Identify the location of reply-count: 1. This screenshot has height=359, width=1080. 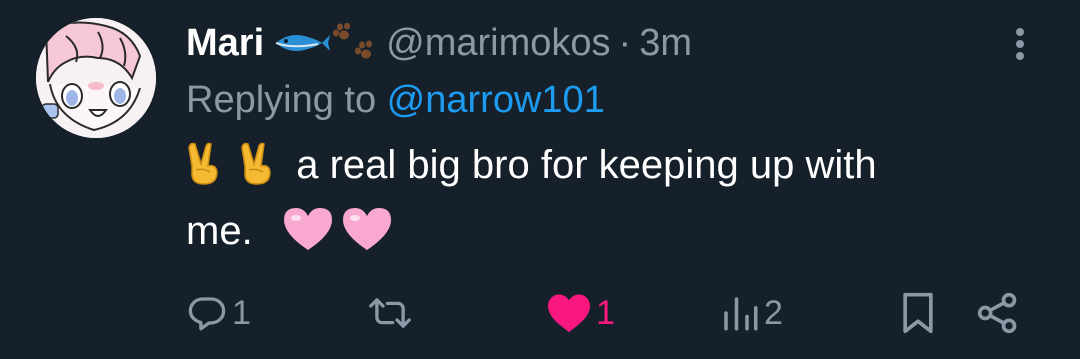
(241, 312).